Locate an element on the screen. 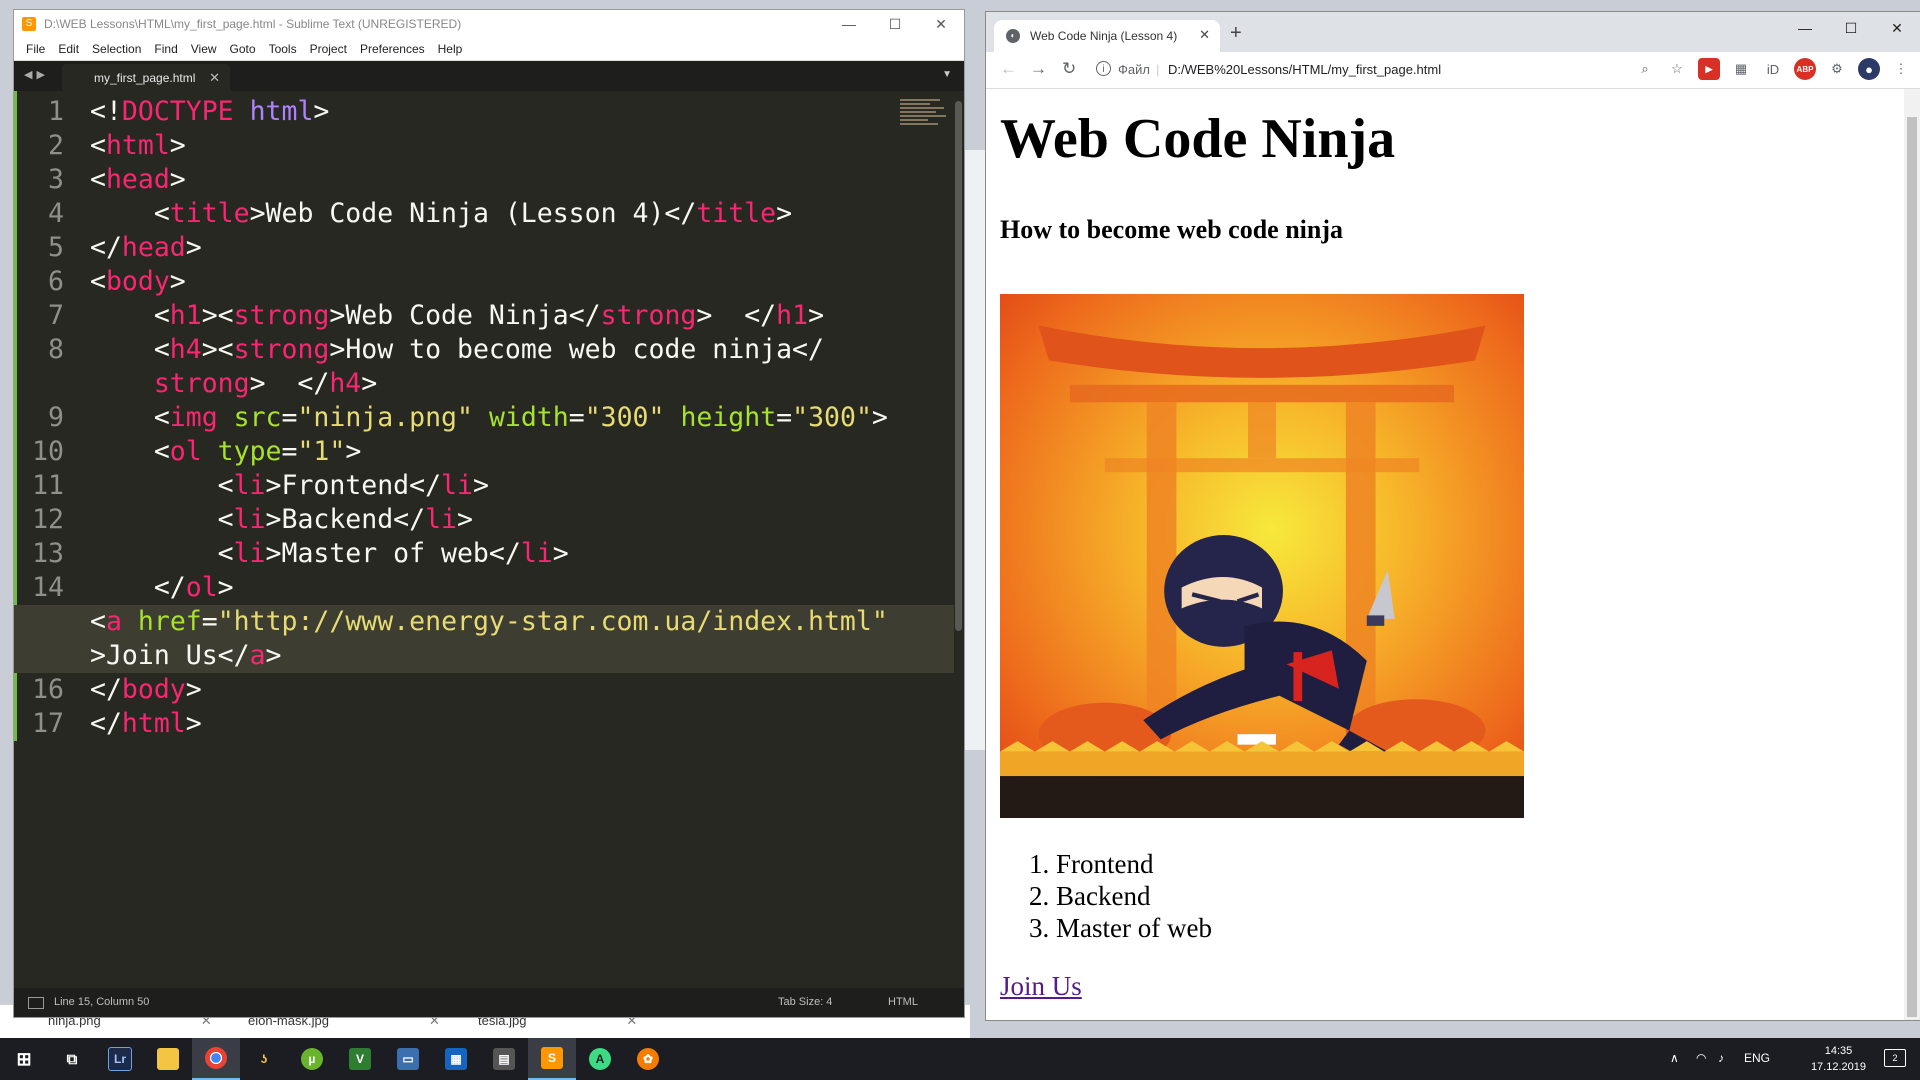  adblock-icon: ABP is located at coordinates (1805, 69).